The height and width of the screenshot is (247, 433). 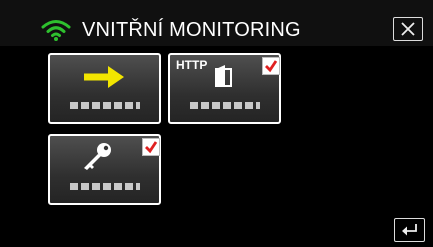 I want to click on close-icon, so click(x=408, y=29).